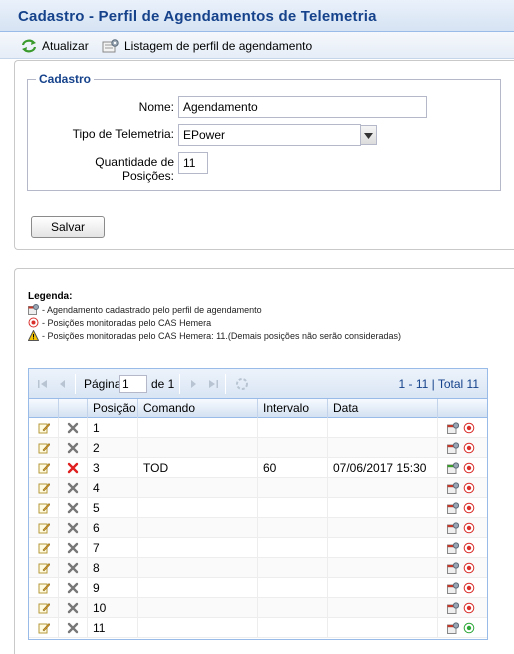 The width and height of the screenshot is (514, 654). I want to click on table-row: 6, so click(258, 528).